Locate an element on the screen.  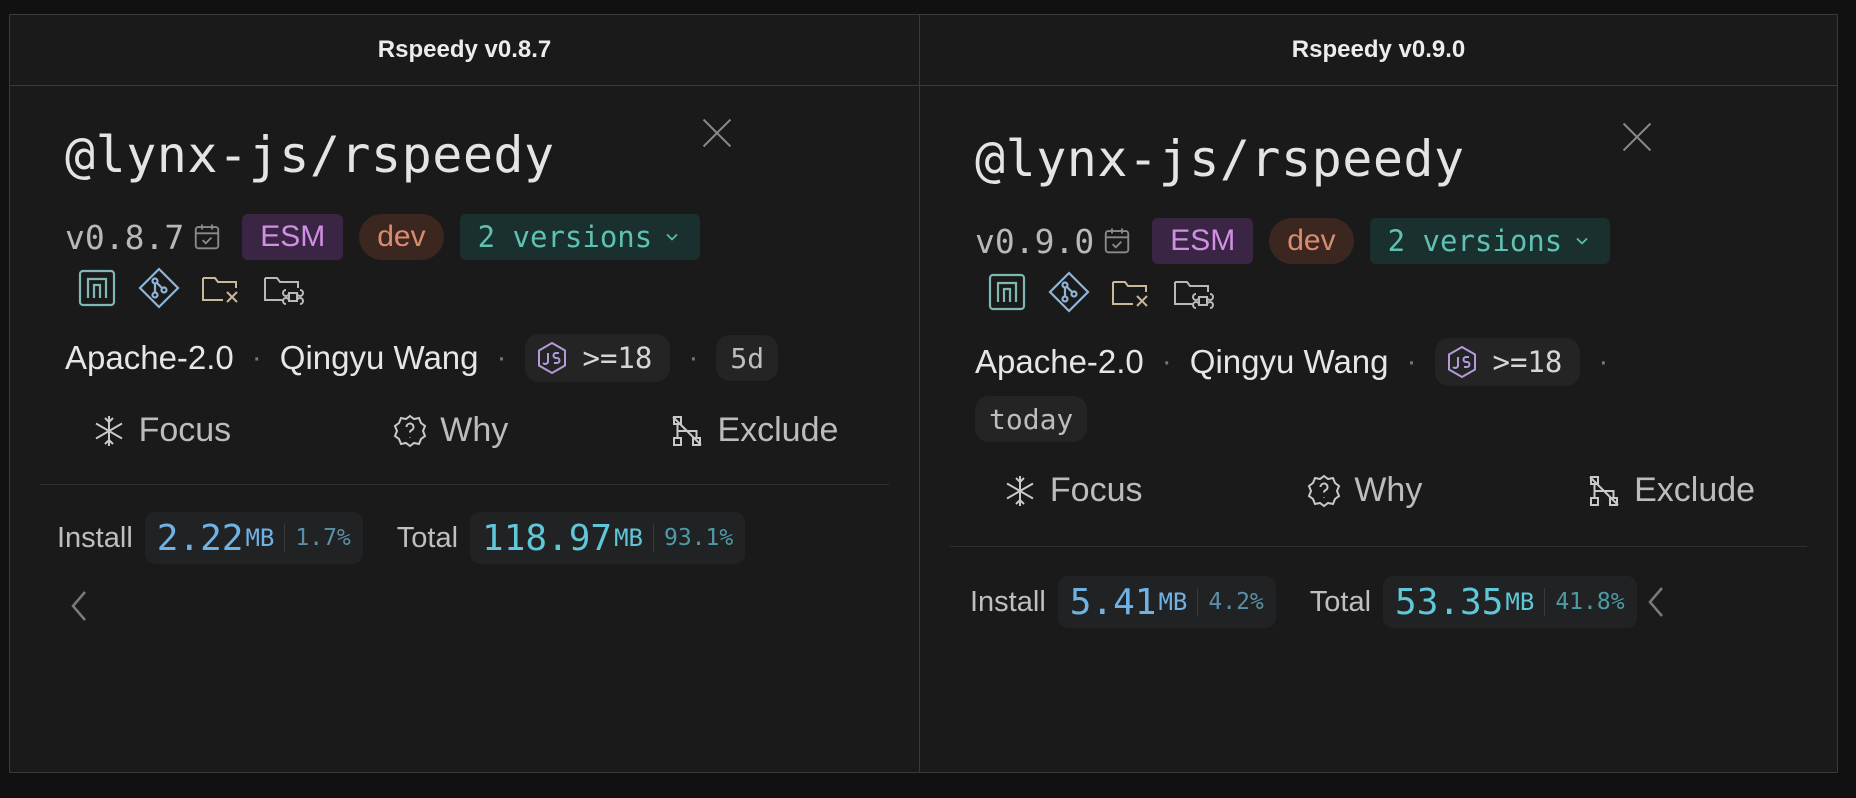
install-value: 2.22 is located at coordinates (200, 538).